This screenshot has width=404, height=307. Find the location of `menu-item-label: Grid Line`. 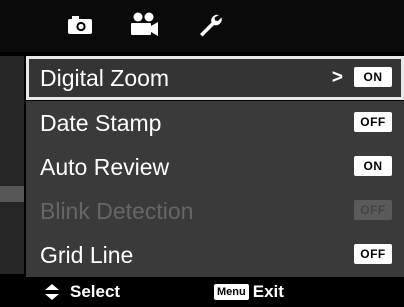

menu-item-label: Grid Line is located at coordinates (87, 255).